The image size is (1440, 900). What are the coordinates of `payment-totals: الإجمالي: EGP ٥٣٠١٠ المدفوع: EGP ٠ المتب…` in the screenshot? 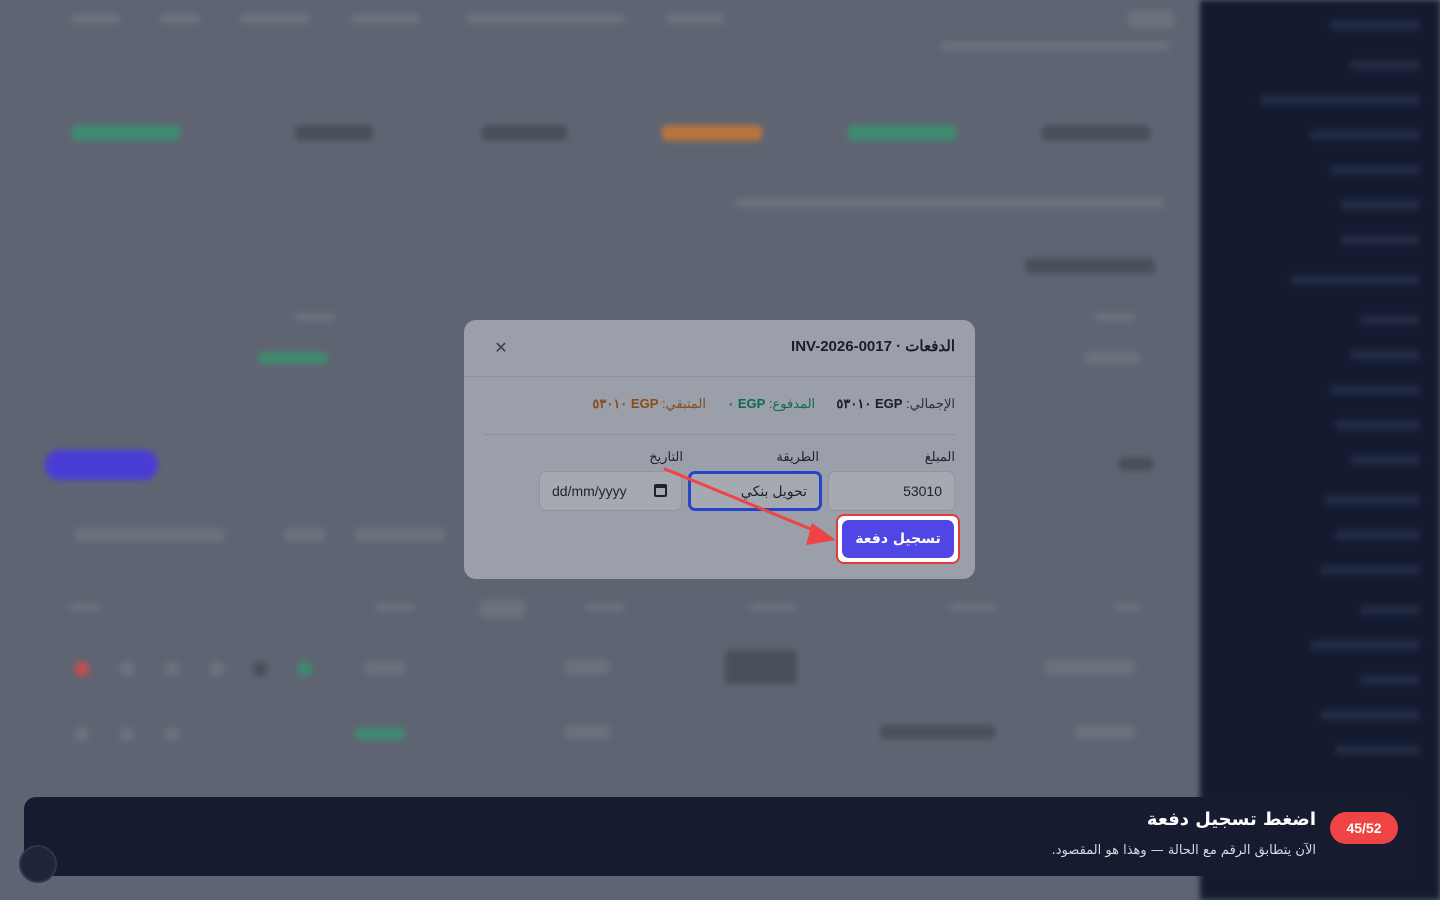 It's located at (719, 406).